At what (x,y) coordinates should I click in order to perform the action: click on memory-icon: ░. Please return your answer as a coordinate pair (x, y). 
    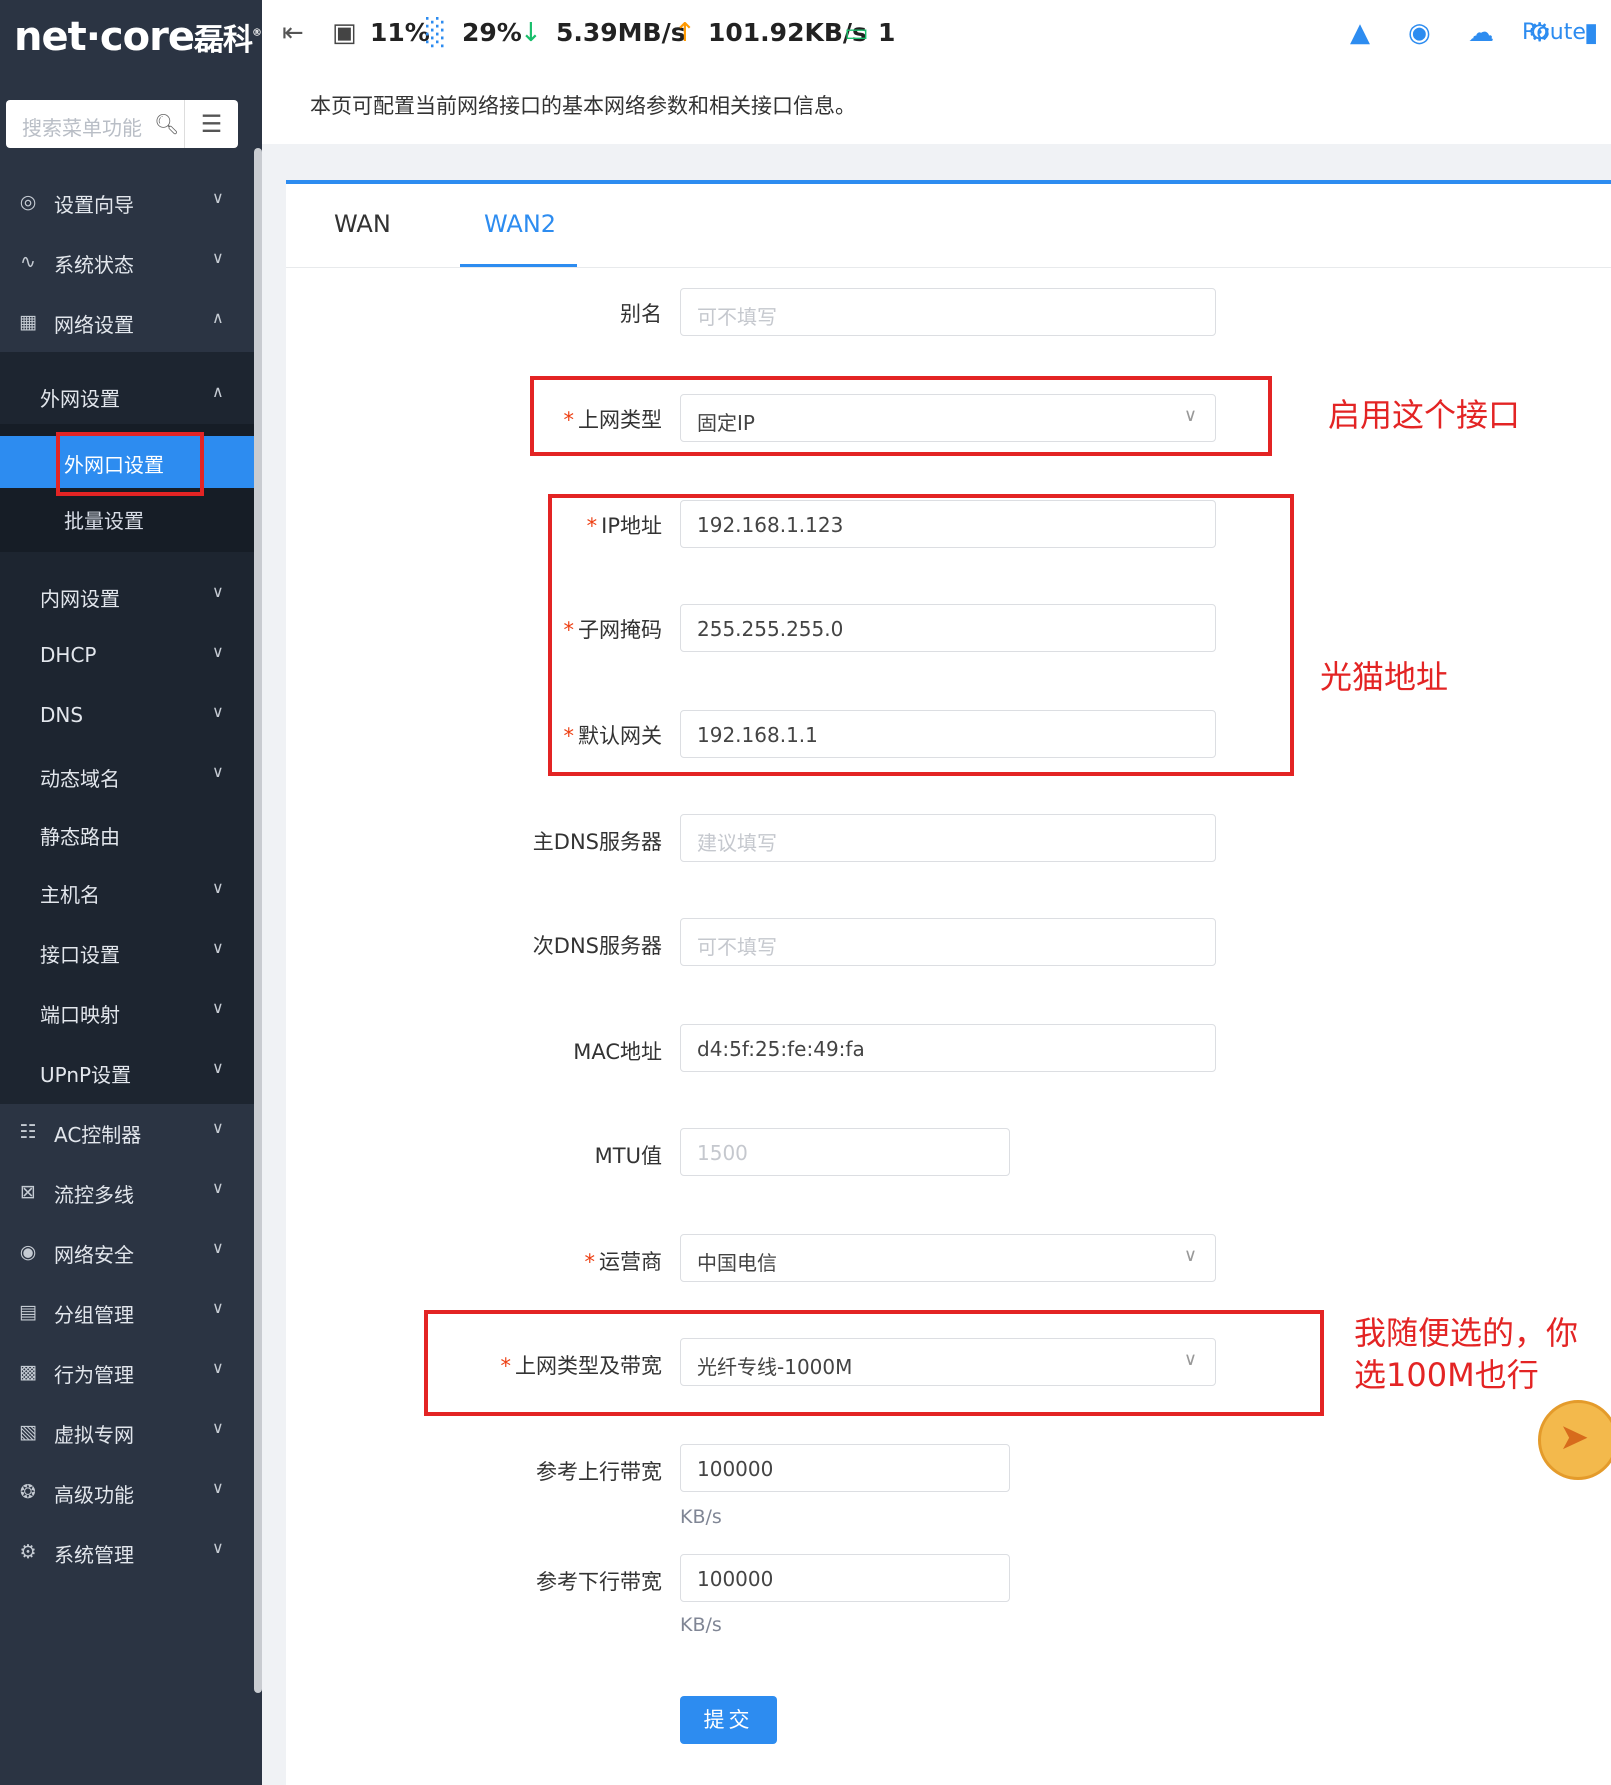
    Looking at the image, I should click on (436, 33).